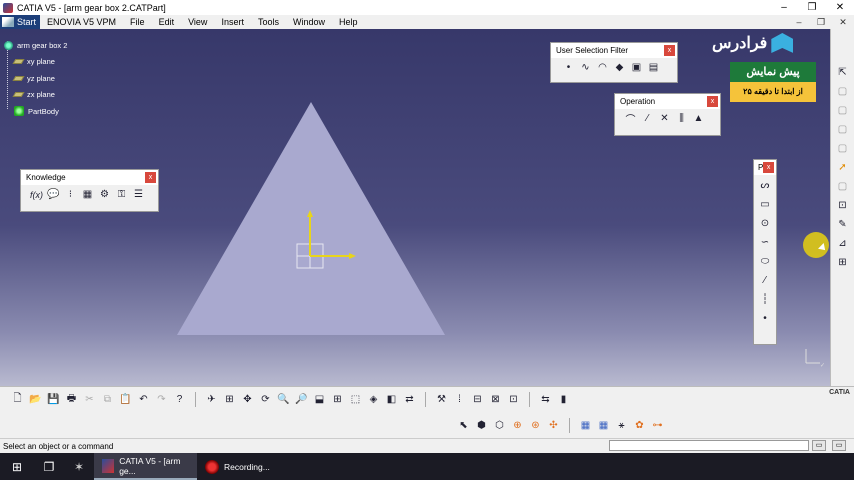  What do you see at coordinates (667, 101) in the screenshot?
I see `panel-header: Operation x` at bounding box center [667, 101].